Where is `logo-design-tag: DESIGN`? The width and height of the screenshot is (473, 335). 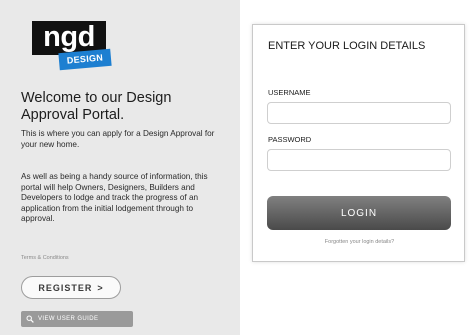
logo-design-tag: DESIGN is located at coordinates (85, 59).